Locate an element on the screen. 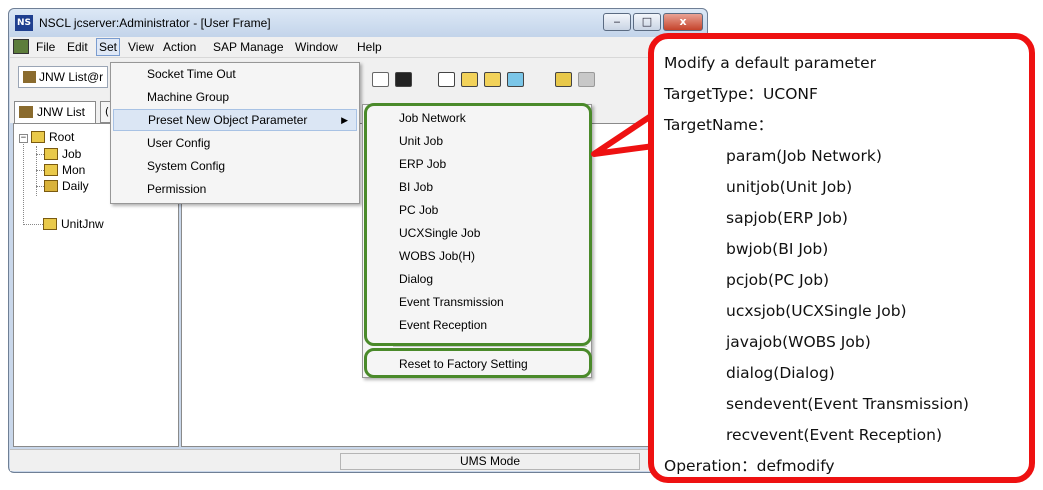 The image size is (1043, 490). close-button: x is located at coordinates (683, 22).